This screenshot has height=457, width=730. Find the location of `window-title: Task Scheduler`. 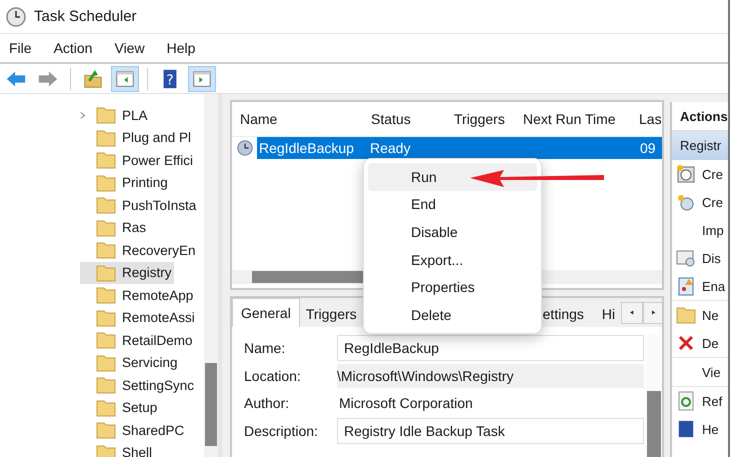

window-title: Task Scheduler is located at coordinates (85, 16).